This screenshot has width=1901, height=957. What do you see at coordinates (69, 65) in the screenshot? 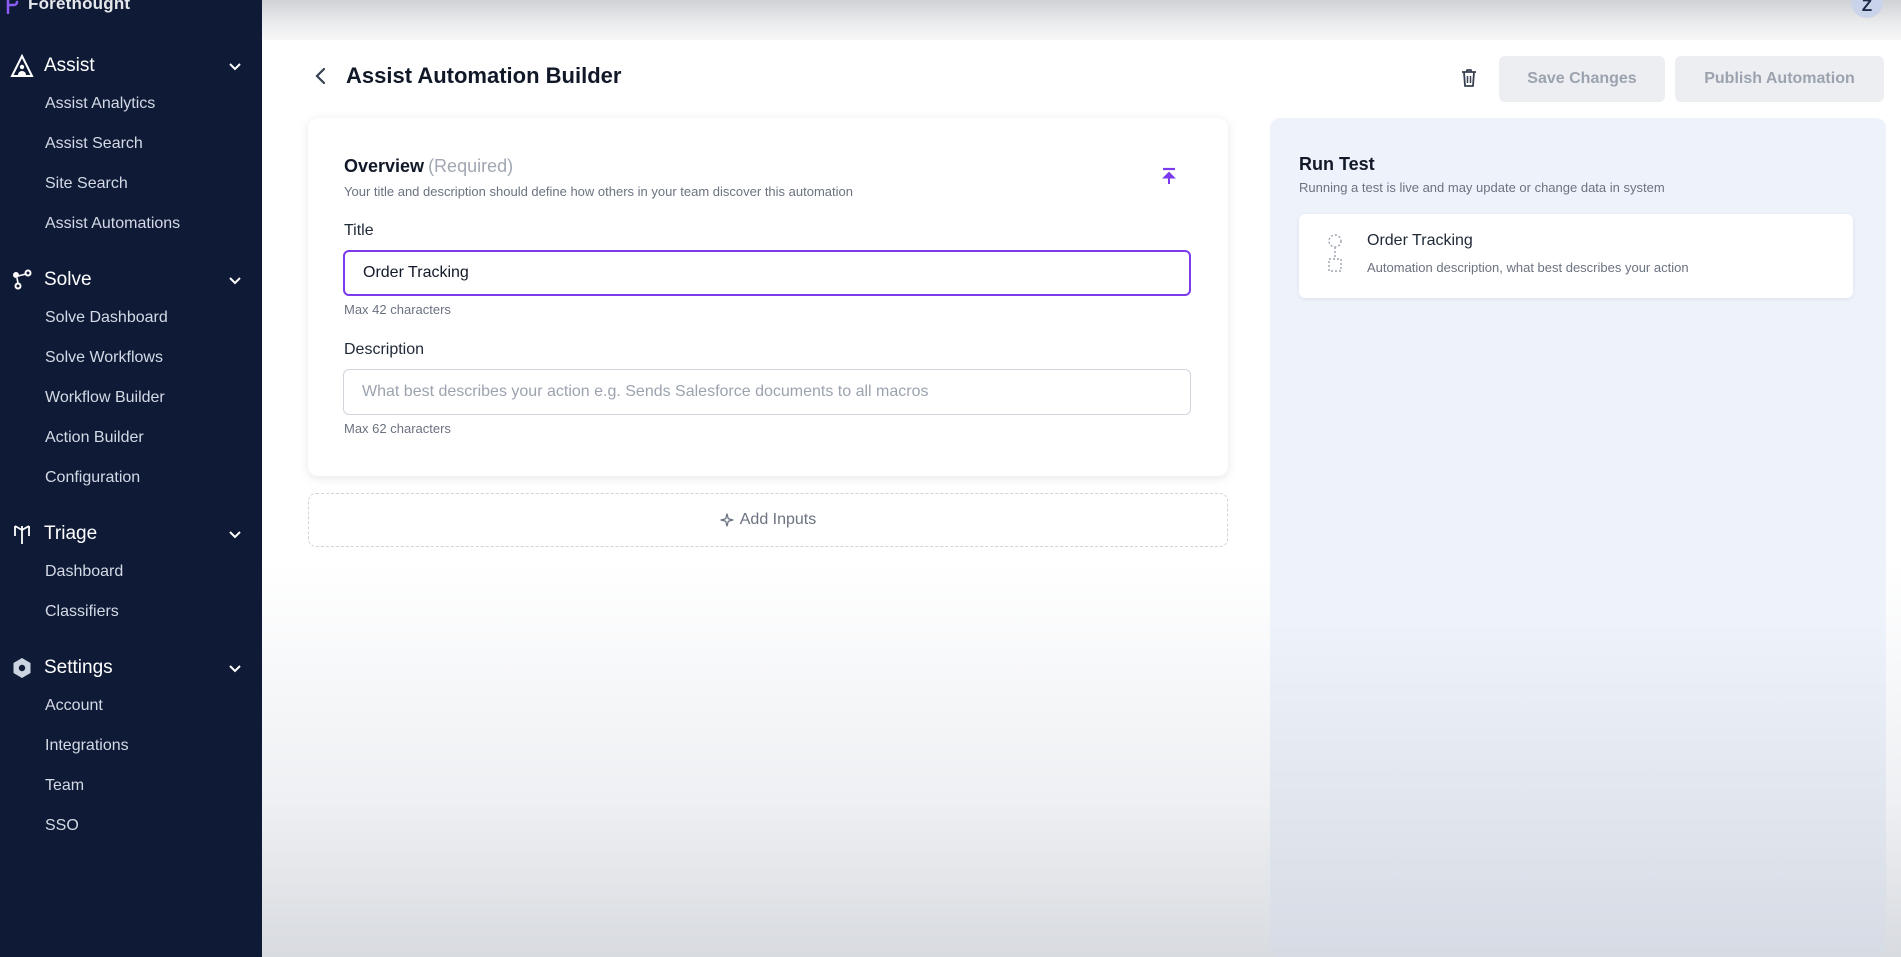
I see `sidebar-section-title: Assist` at bounding box center [69, 65].